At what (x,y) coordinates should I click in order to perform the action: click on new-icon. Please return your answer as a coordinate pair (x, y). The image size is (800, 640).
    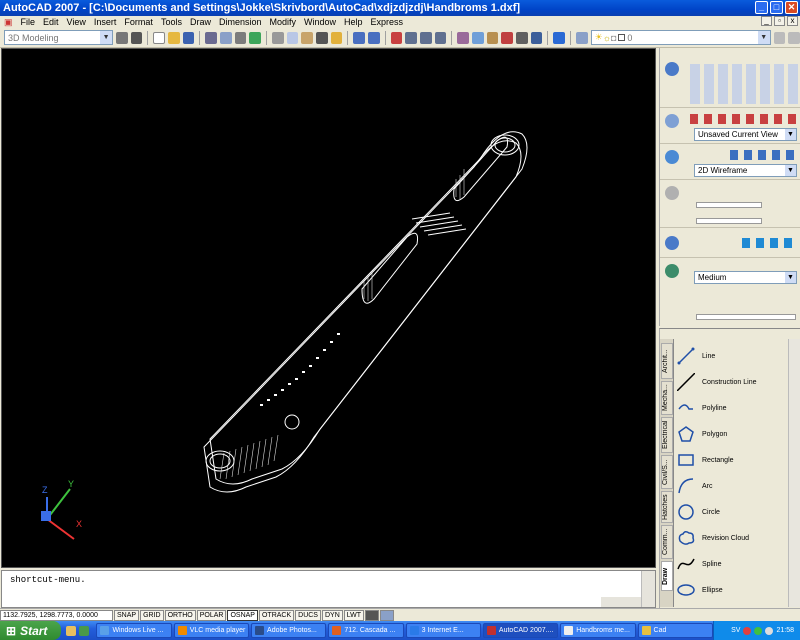
    Looking at the image, I should click on (159, 37).